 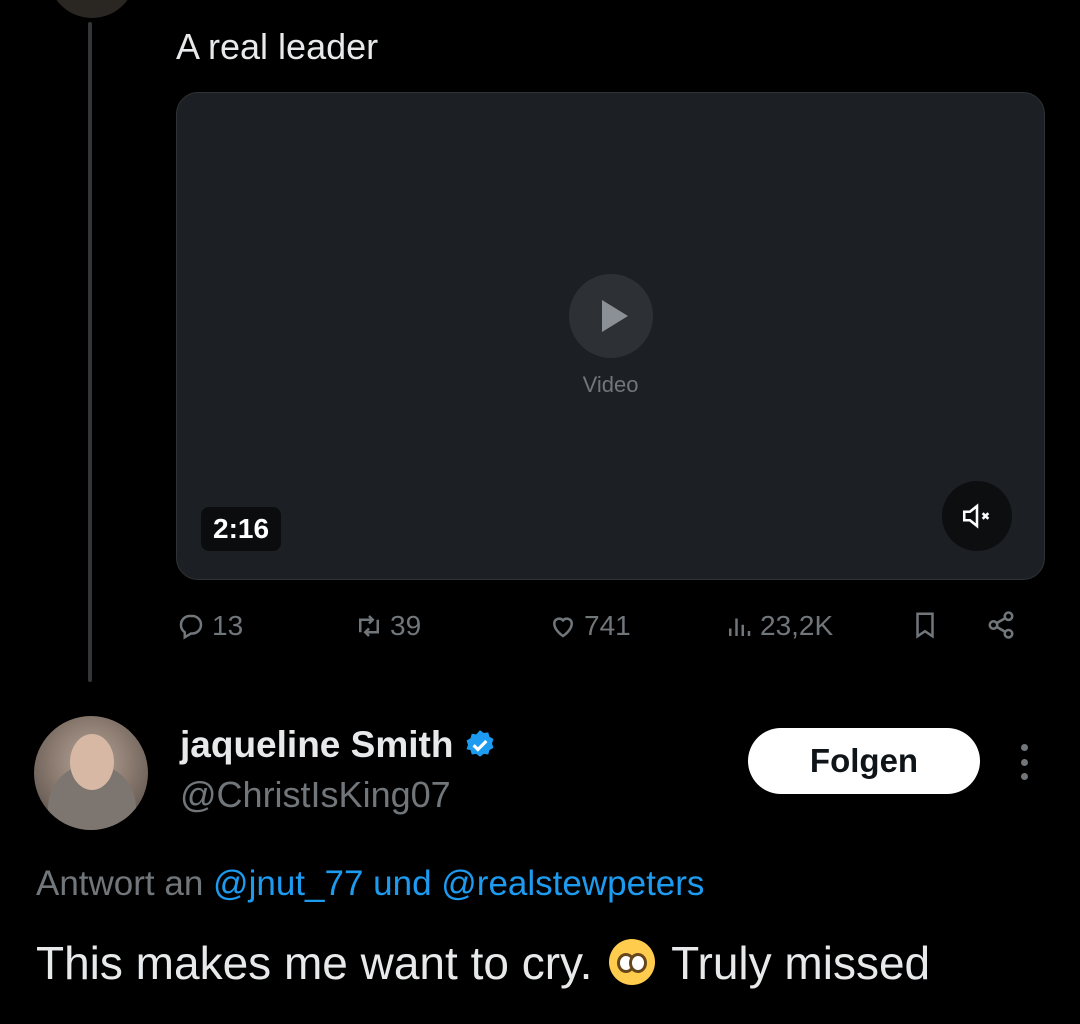 I want to click on reply-to-prefix: Antwort an, so click(x=120, y=883).